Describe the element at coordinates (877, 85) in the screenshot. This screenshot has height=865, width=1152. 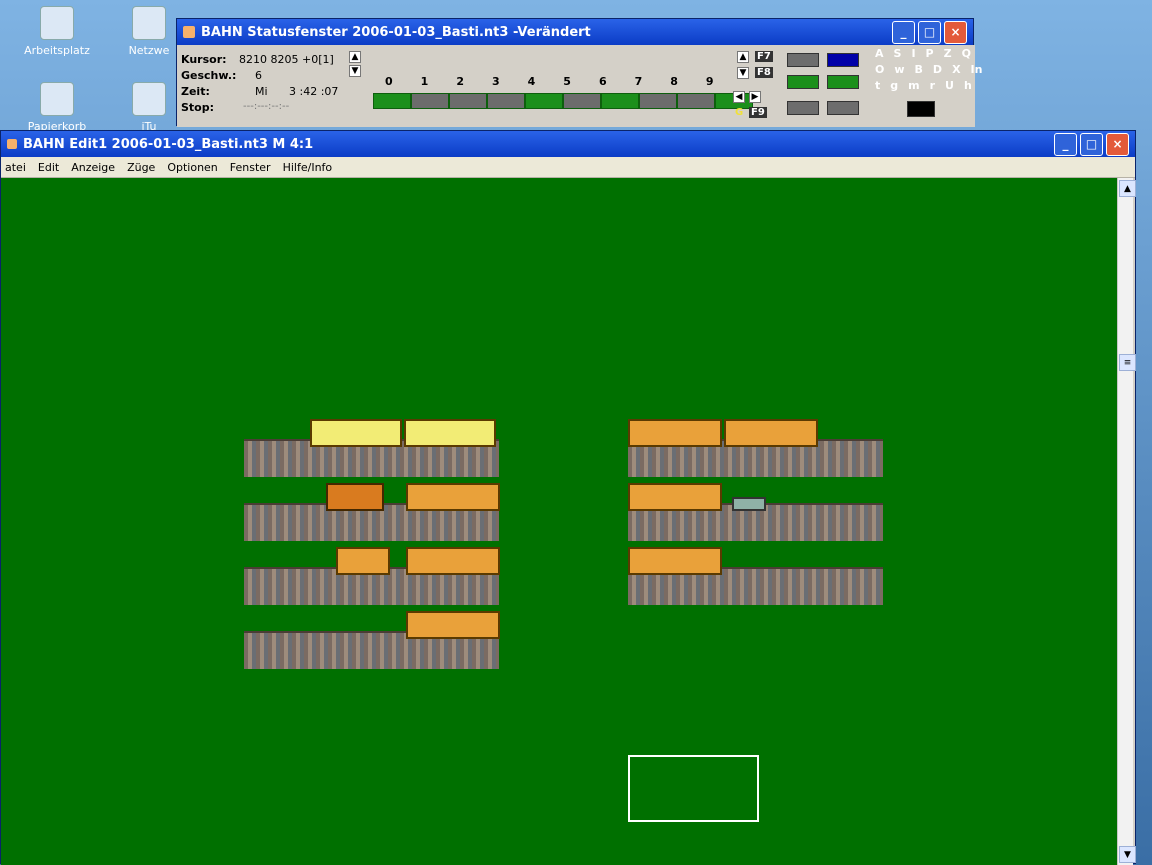
I see `letter: t` at that location.